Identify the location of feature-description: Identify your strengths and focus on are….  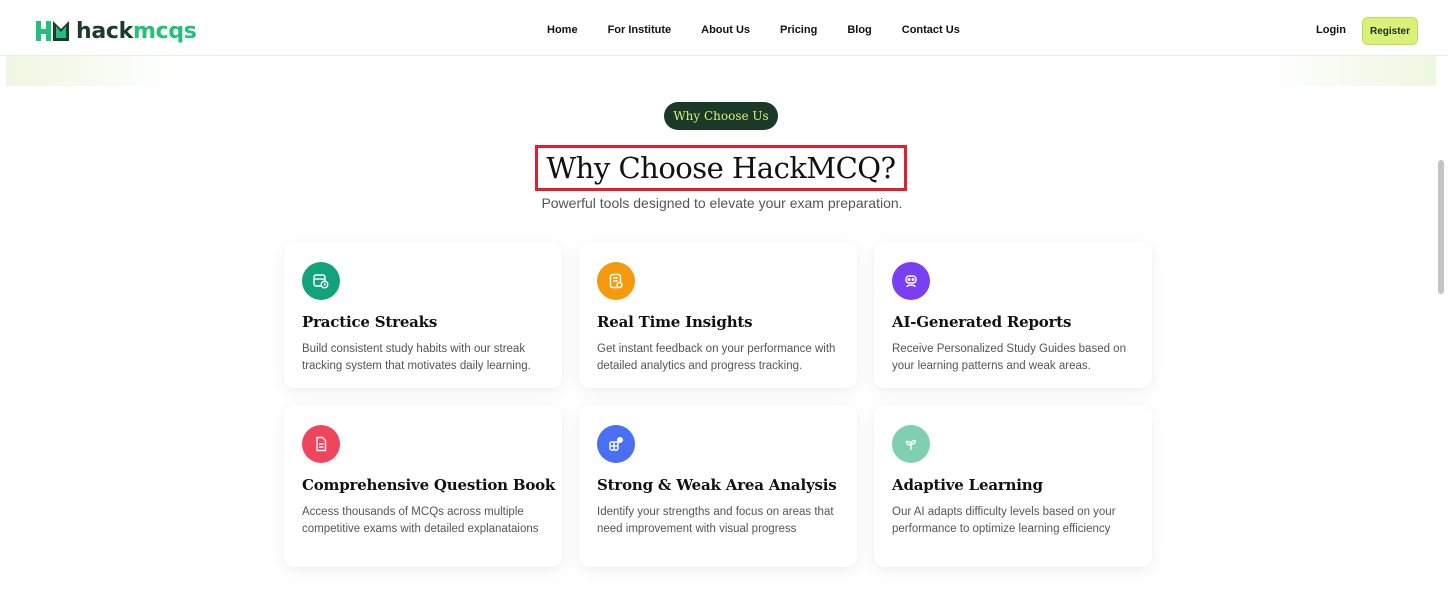
(715, 520).